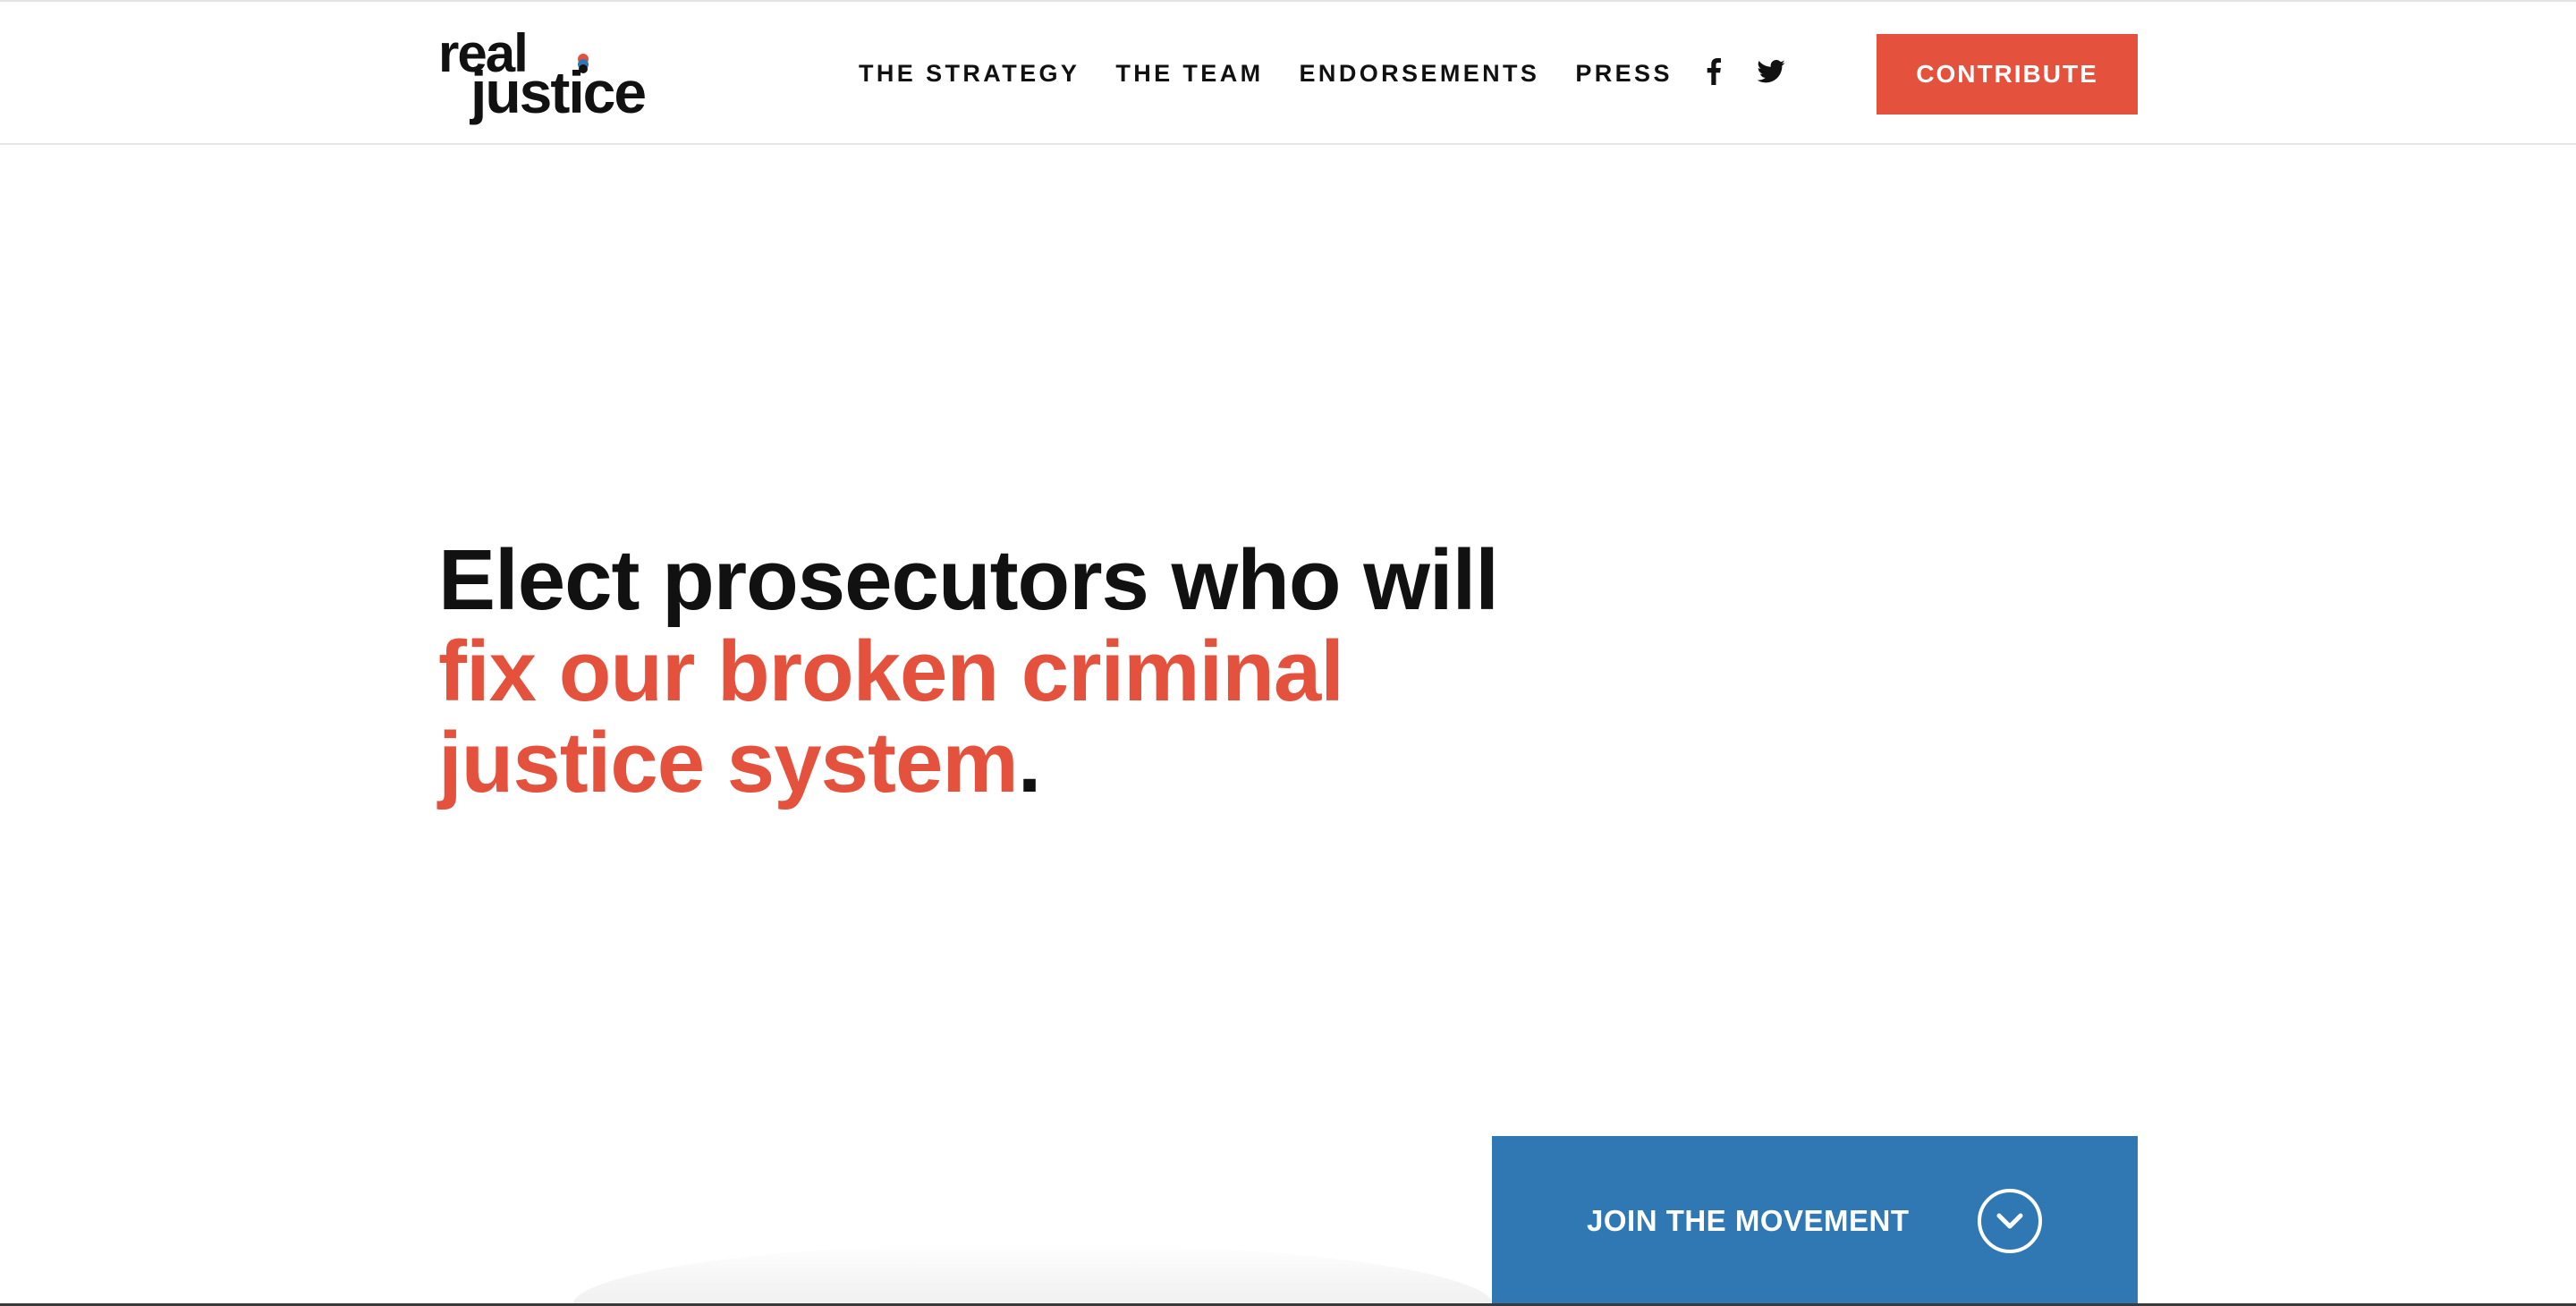 The image size is (2576, 1306). I want to click on twitter-icon, so click(1771, 71).